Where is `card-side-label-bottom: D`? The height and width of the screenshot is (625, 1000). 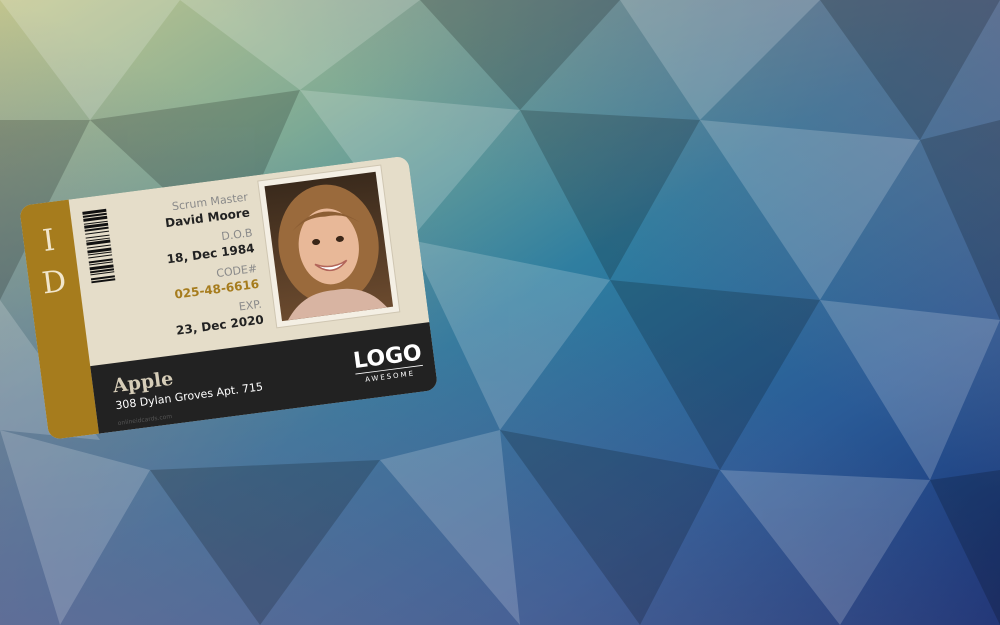
card-side-label-bottom: D is located at coordinates (54, 283).